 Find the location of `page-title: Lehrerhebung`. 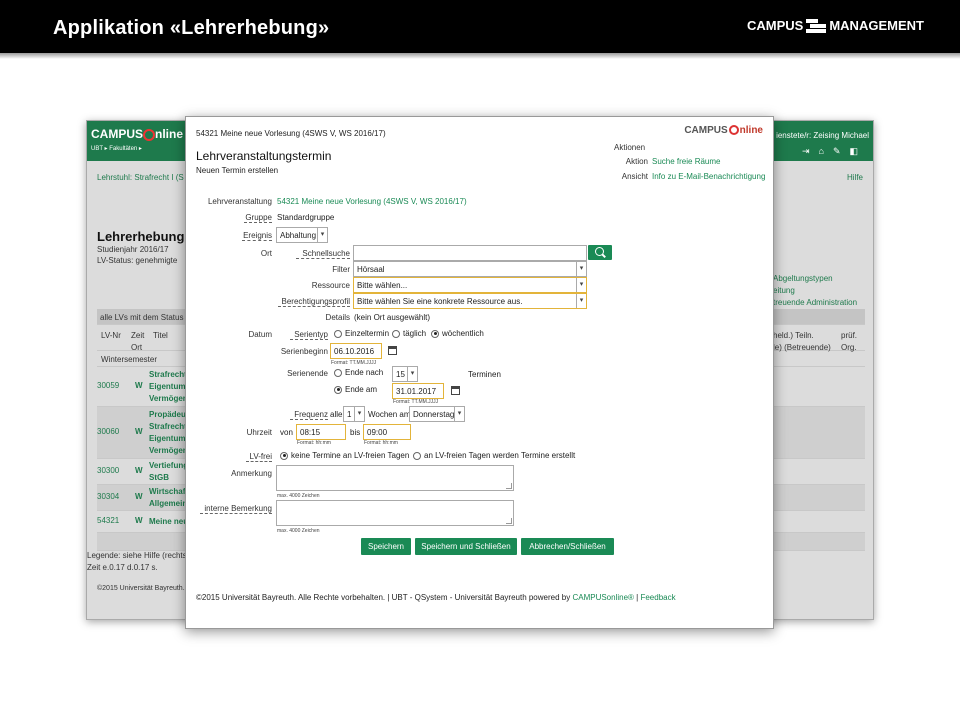

page-title: Lehrerhebung is located at coordinates (141, 236).